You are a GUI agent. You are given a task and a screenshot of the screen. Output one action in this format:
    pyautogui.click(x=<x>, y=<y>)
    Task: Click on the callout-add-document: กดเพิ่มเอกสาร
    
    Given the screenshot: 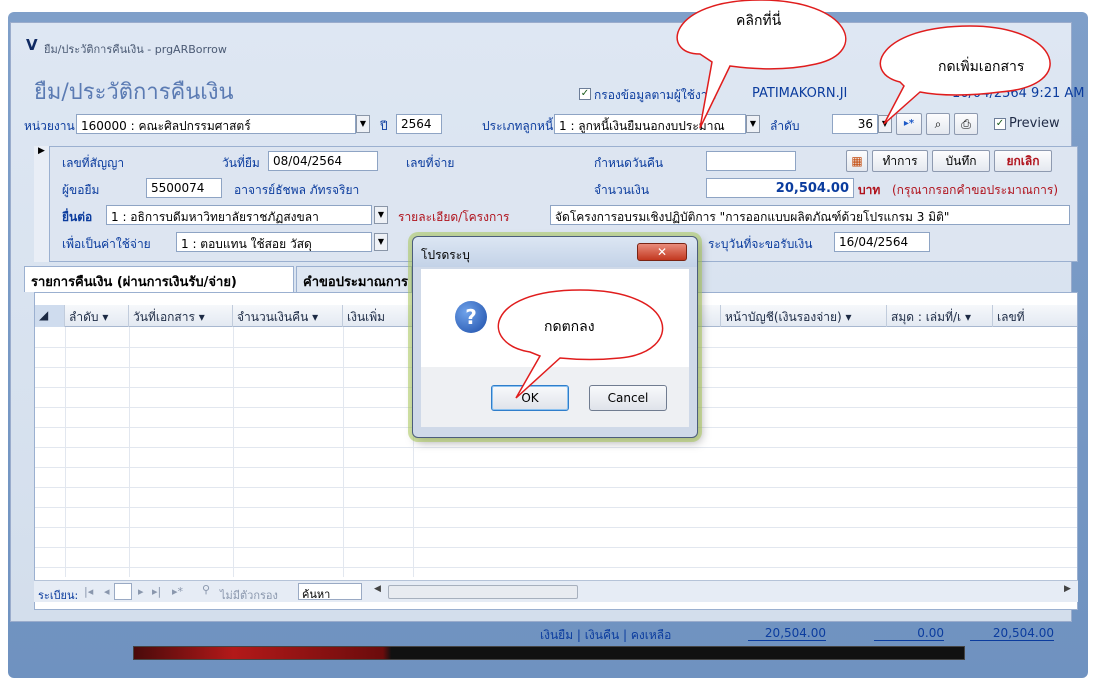 What is the action you would take?
    pyautogui.click(x=981, y=67)
    